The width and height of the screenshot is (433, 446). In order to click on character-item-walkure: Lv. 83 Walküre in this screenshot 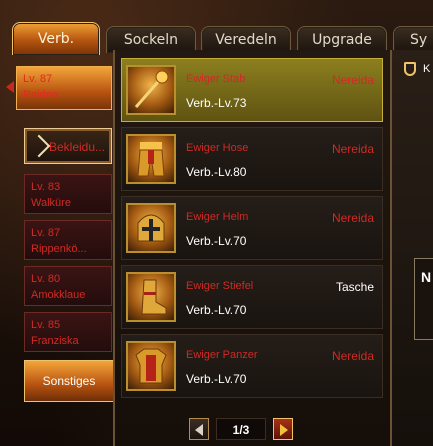, I will do `click(68, 194)`.